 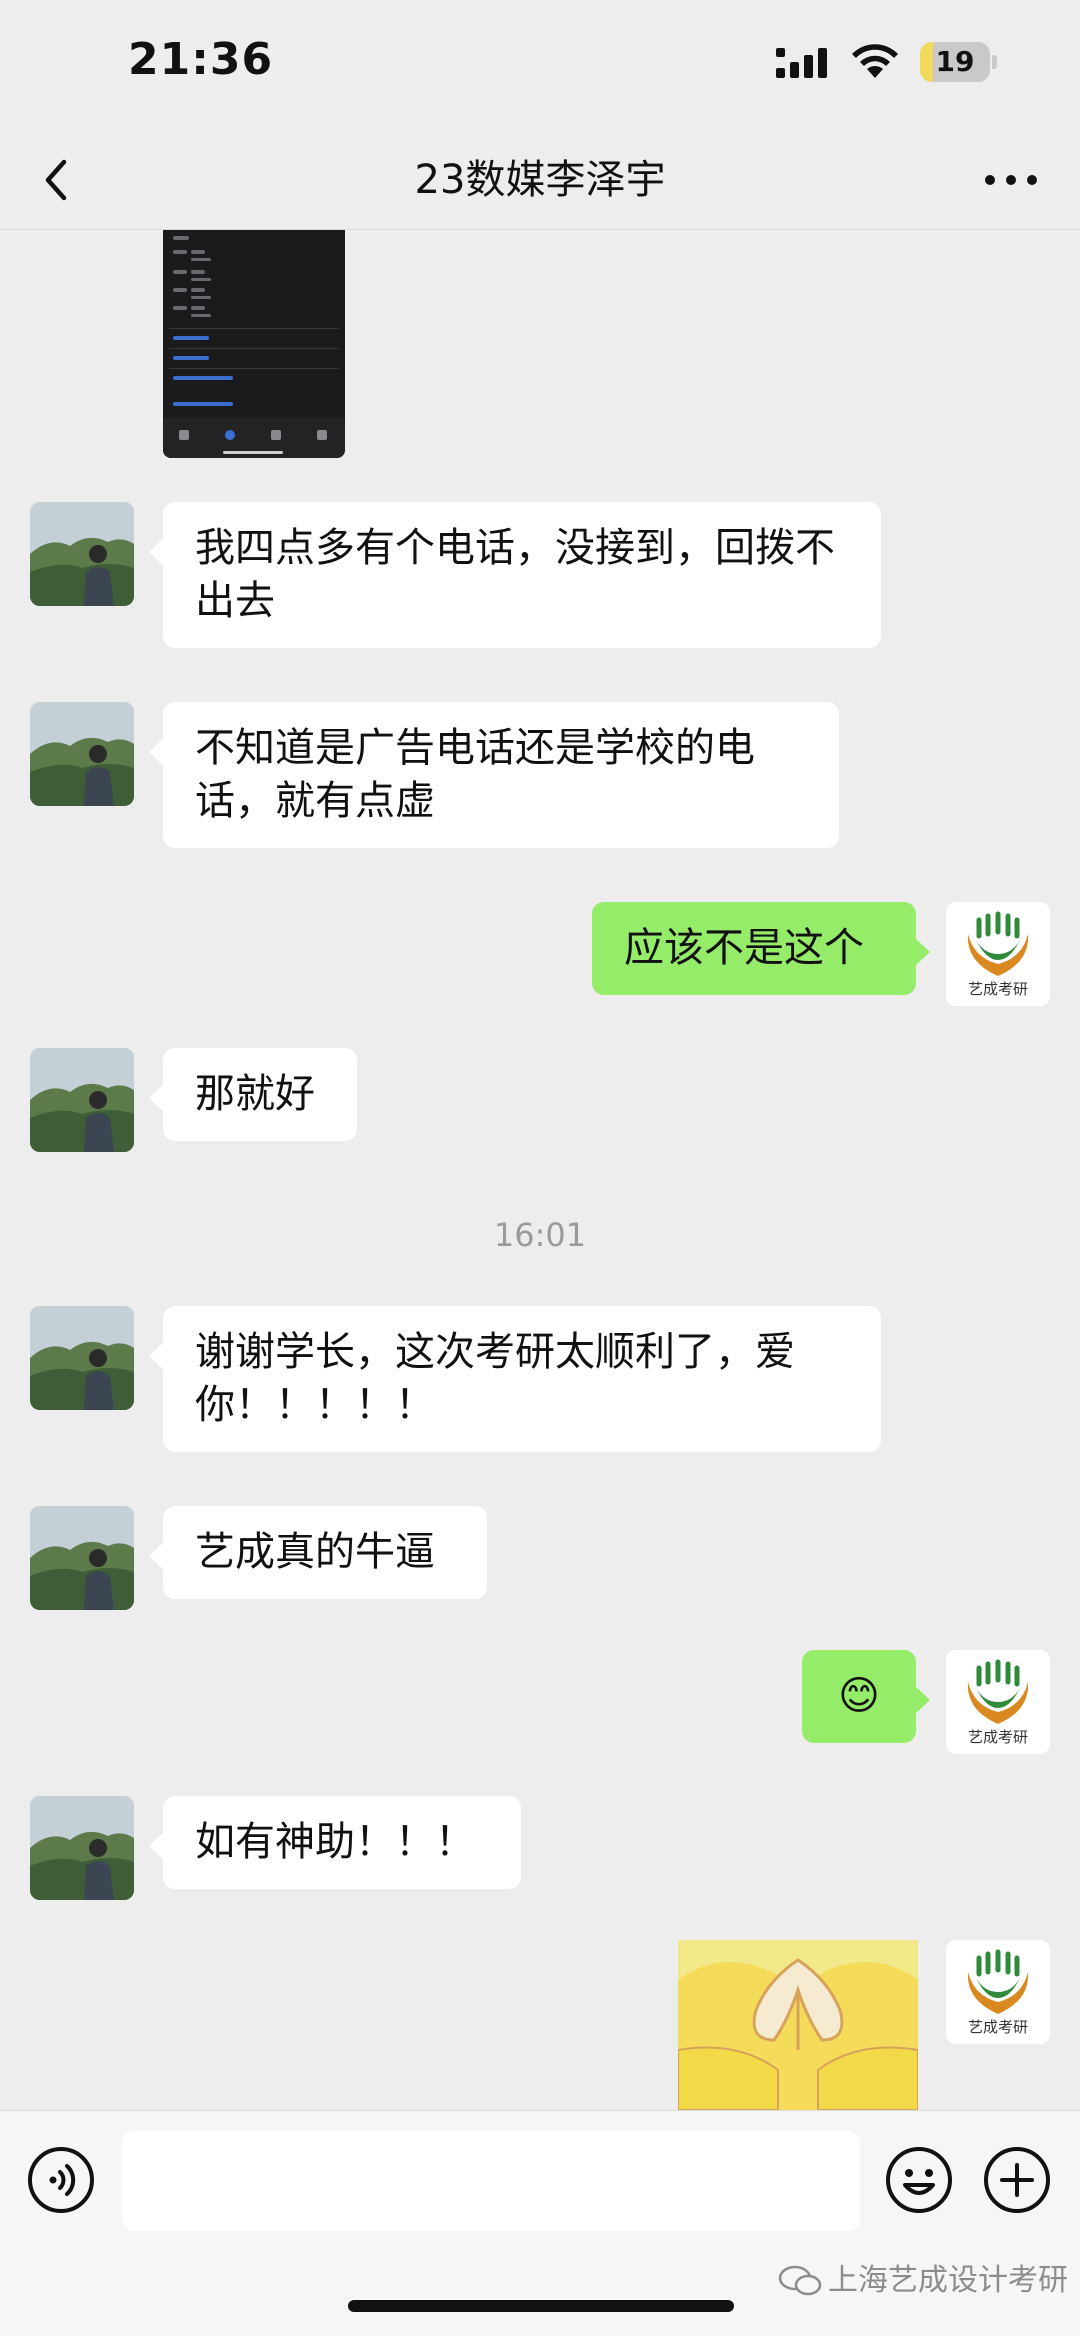 I want to click on voice-icon, so click(x=61, y=2180).